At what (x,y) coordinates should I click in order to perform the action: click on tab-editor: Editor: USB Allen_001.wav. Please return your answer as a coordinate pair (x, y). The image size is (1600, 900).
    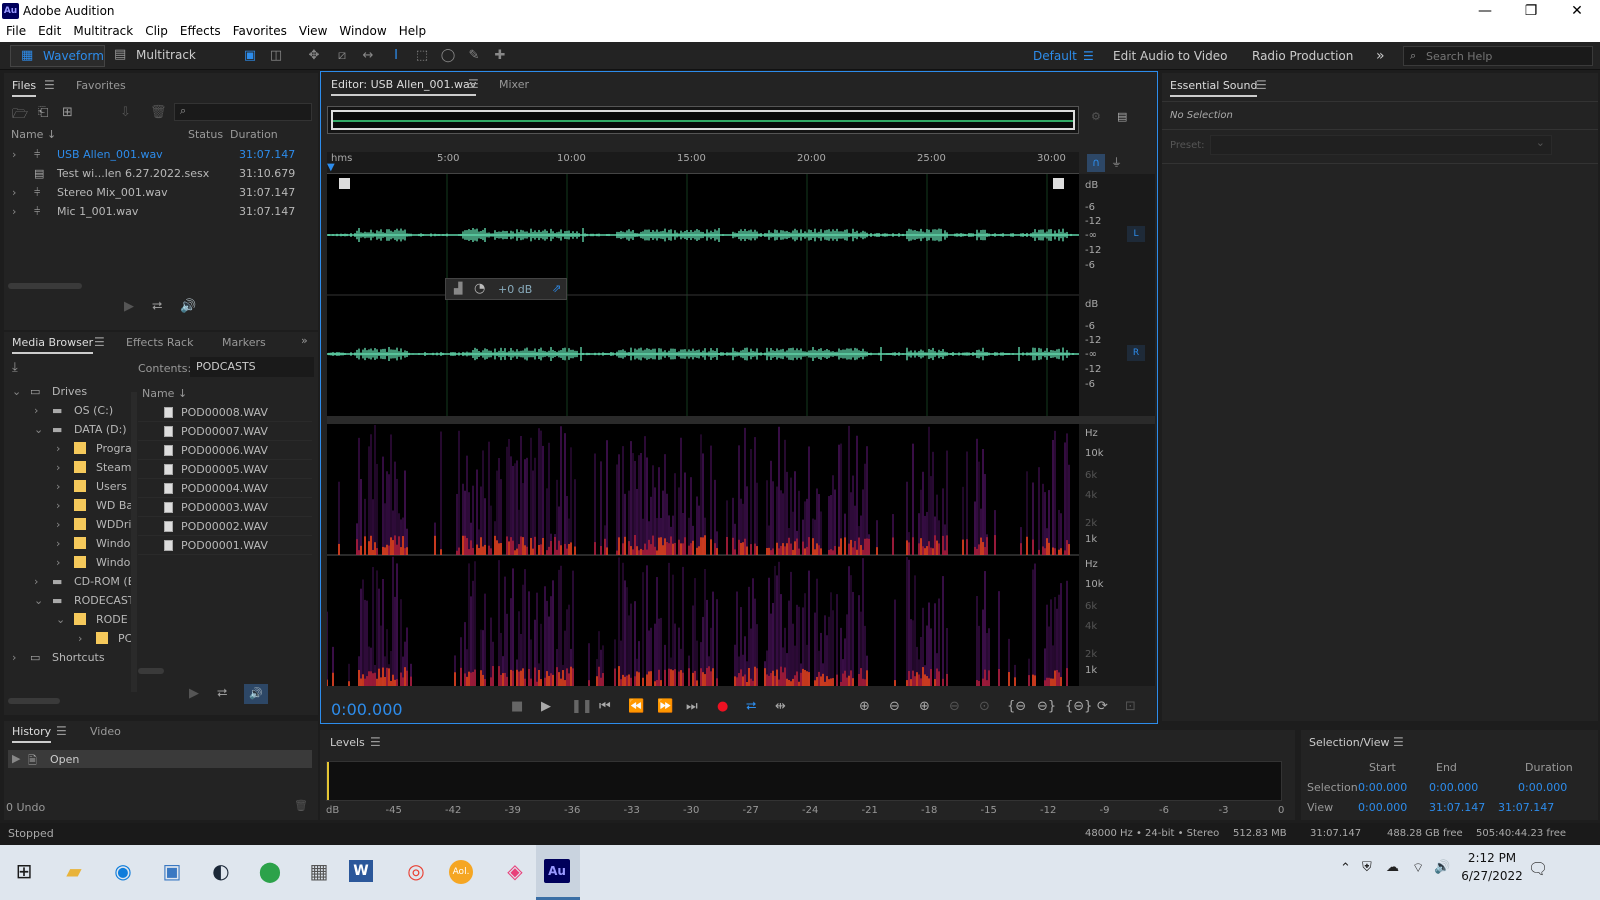
    Looking at the image, I should click on (403, 87).